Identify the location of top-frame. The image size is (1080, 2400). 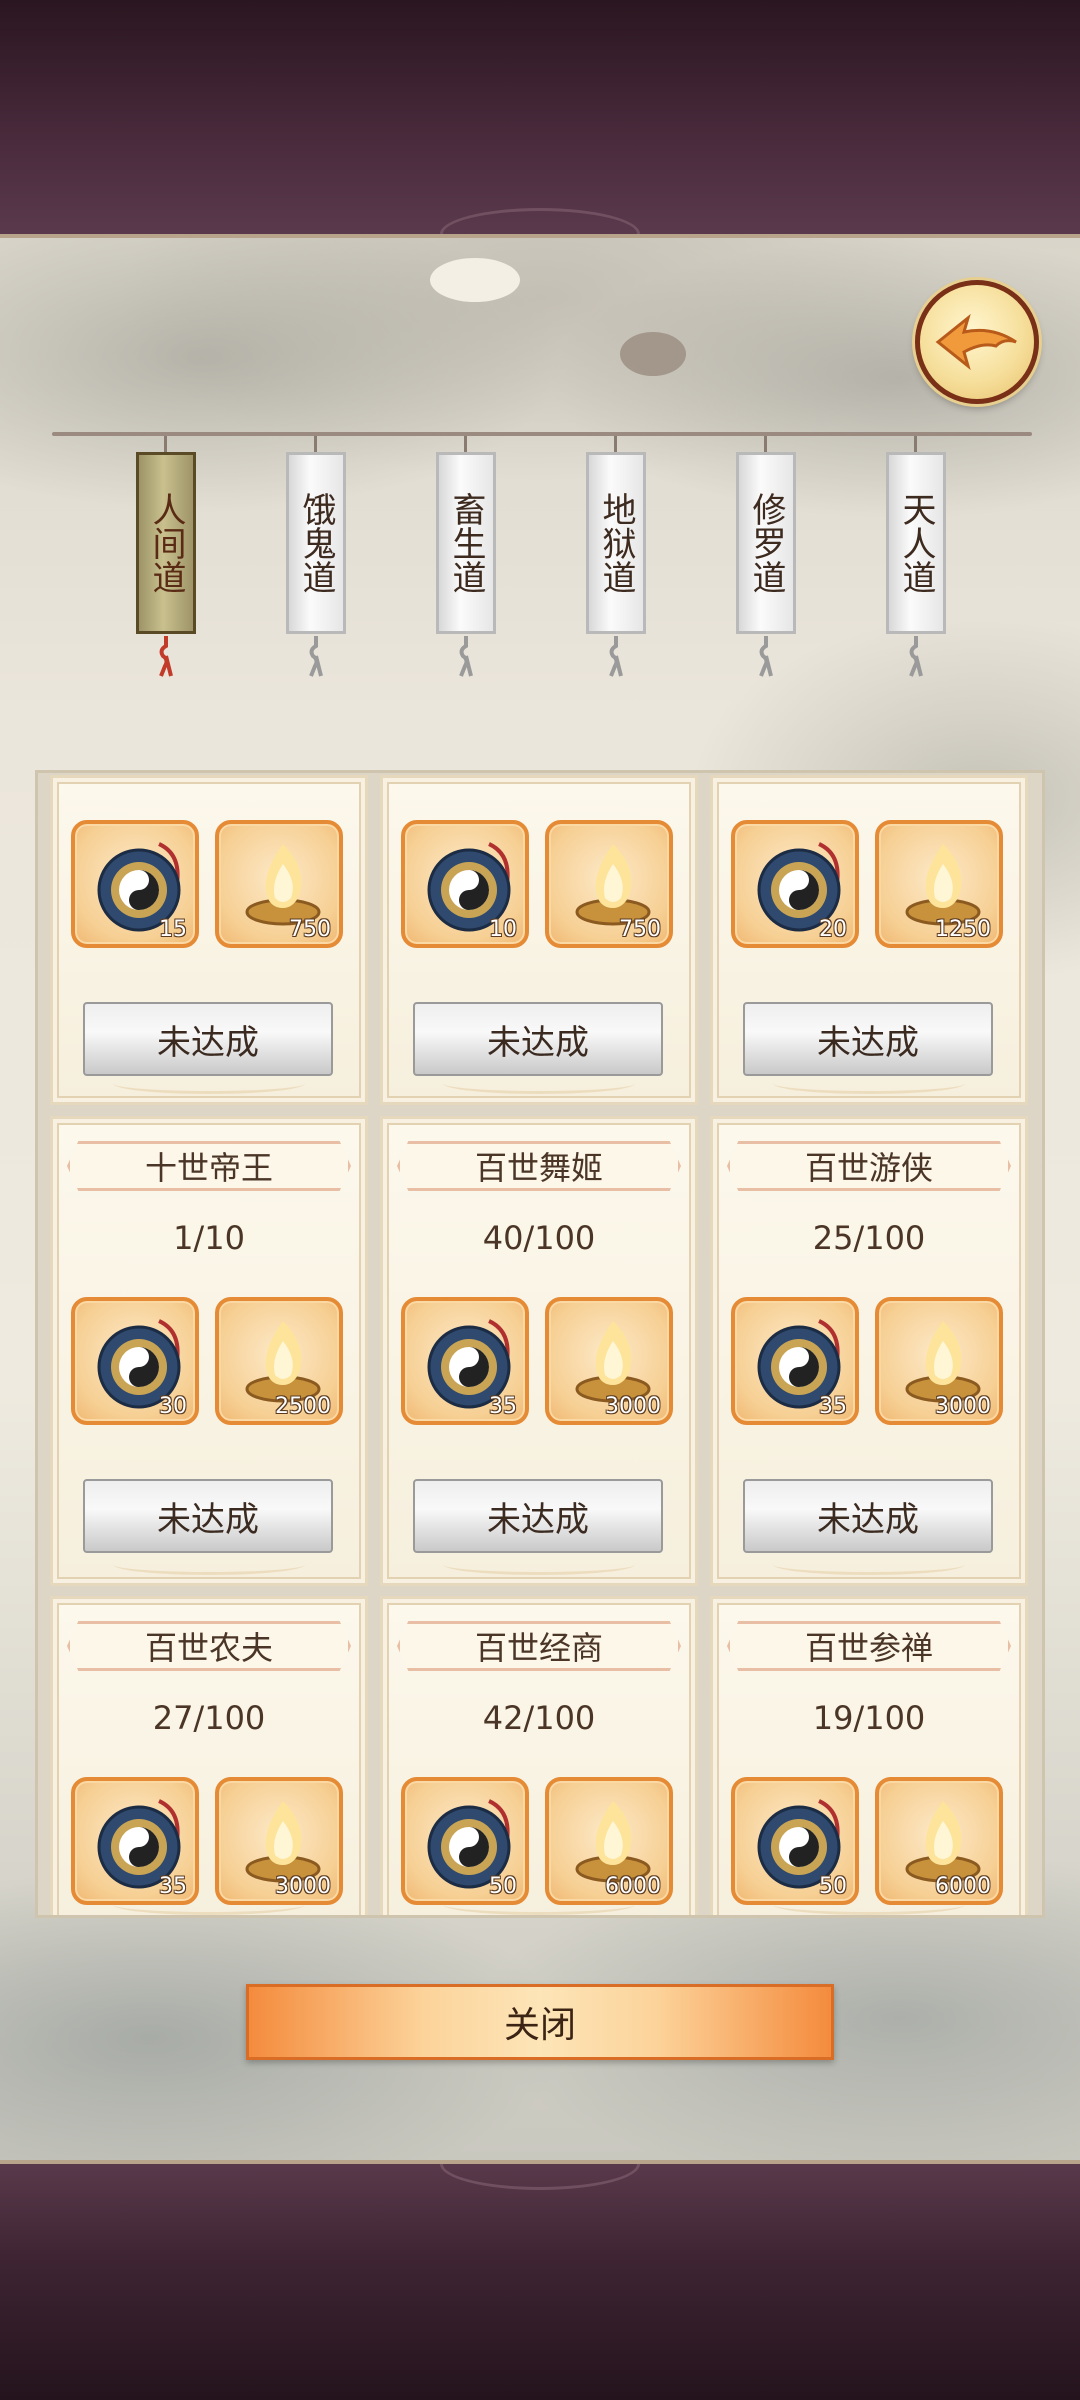
(540, 119).